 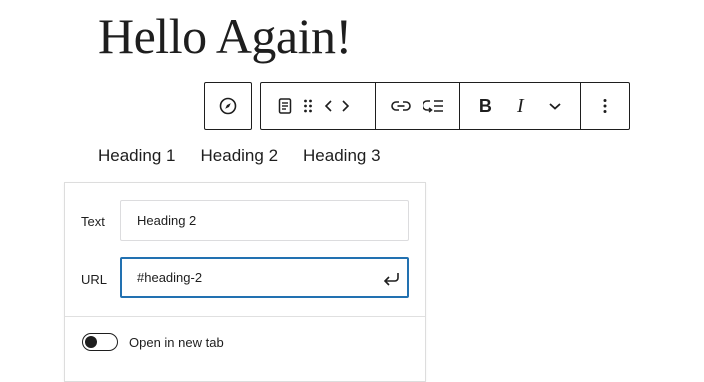 I want to click on heading-link-3: Heading 3, so click(x=342, y=156).